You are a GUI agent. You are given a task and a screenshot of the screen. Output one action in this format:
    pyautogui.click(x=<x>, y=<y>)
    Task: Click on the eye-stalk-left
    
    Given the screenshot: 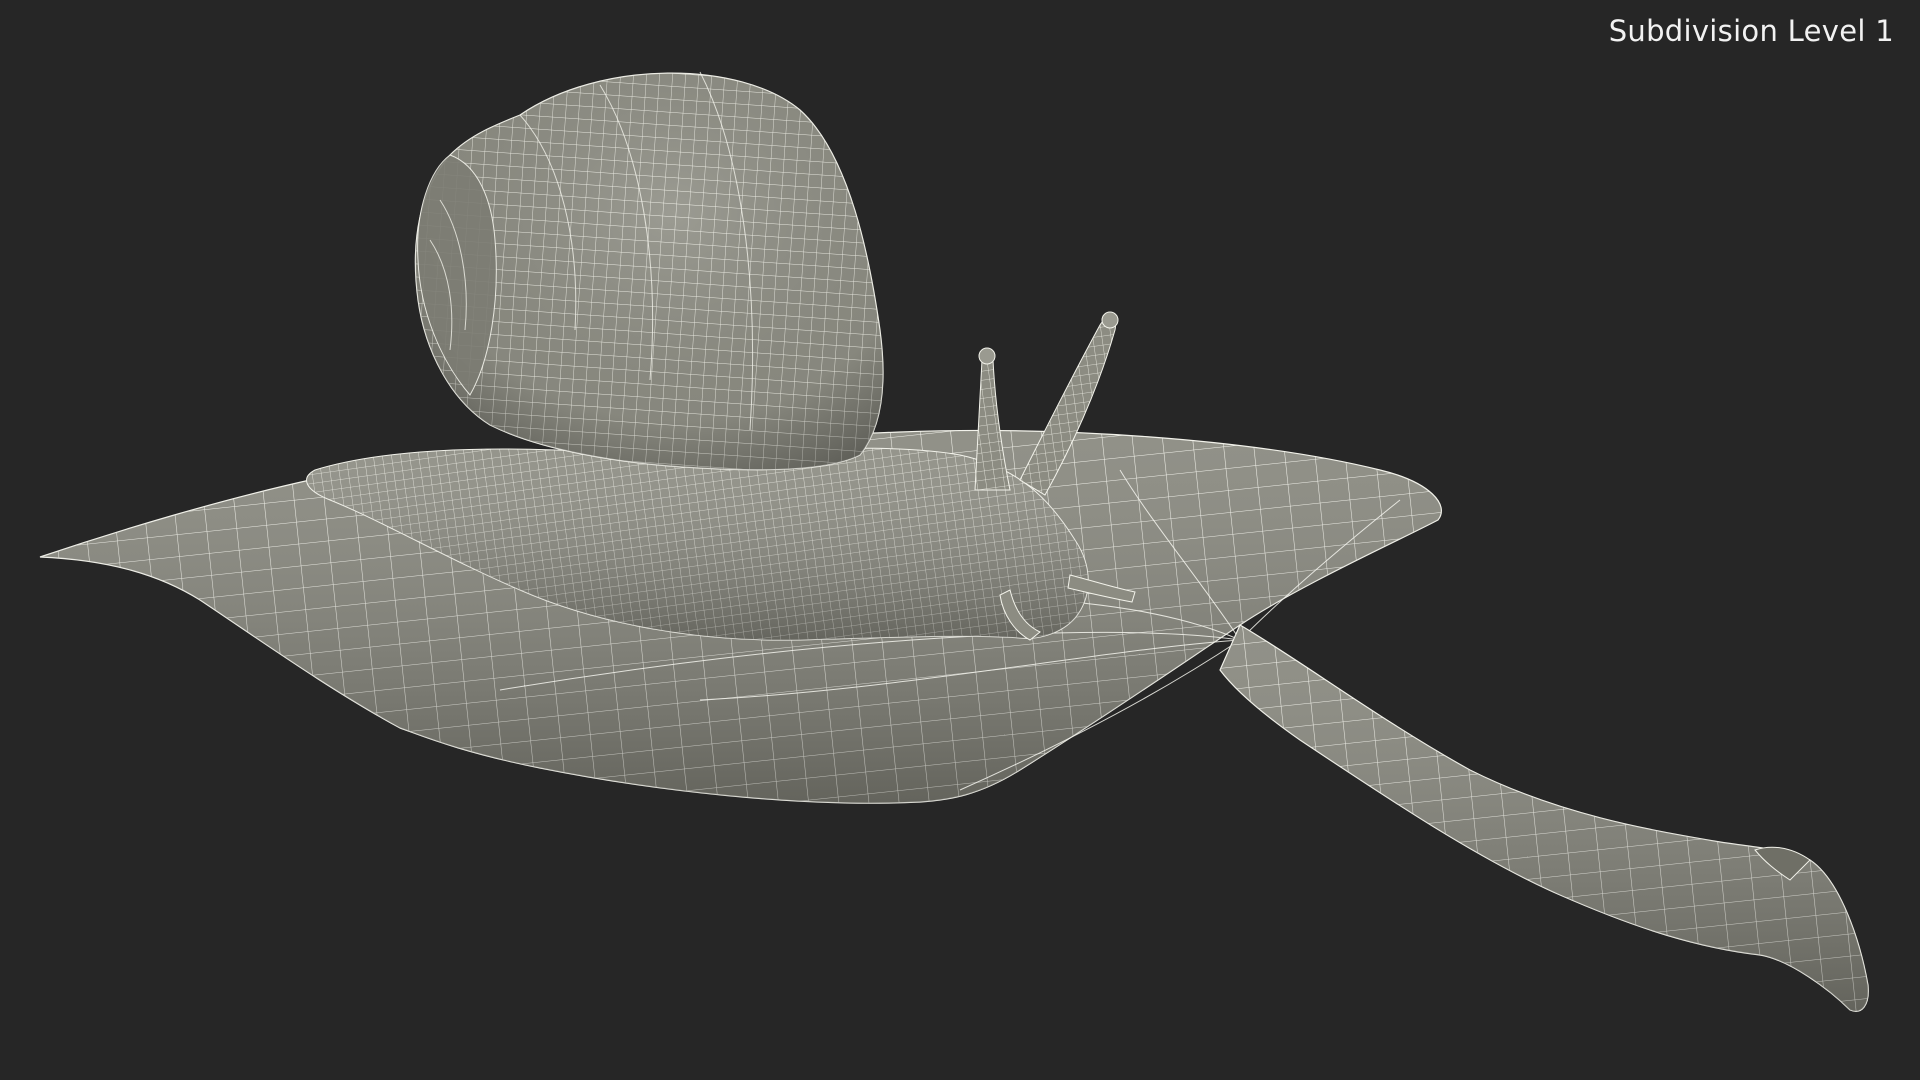 What is the action you would take?
    pyautogui.click(x=992, y=421)
    